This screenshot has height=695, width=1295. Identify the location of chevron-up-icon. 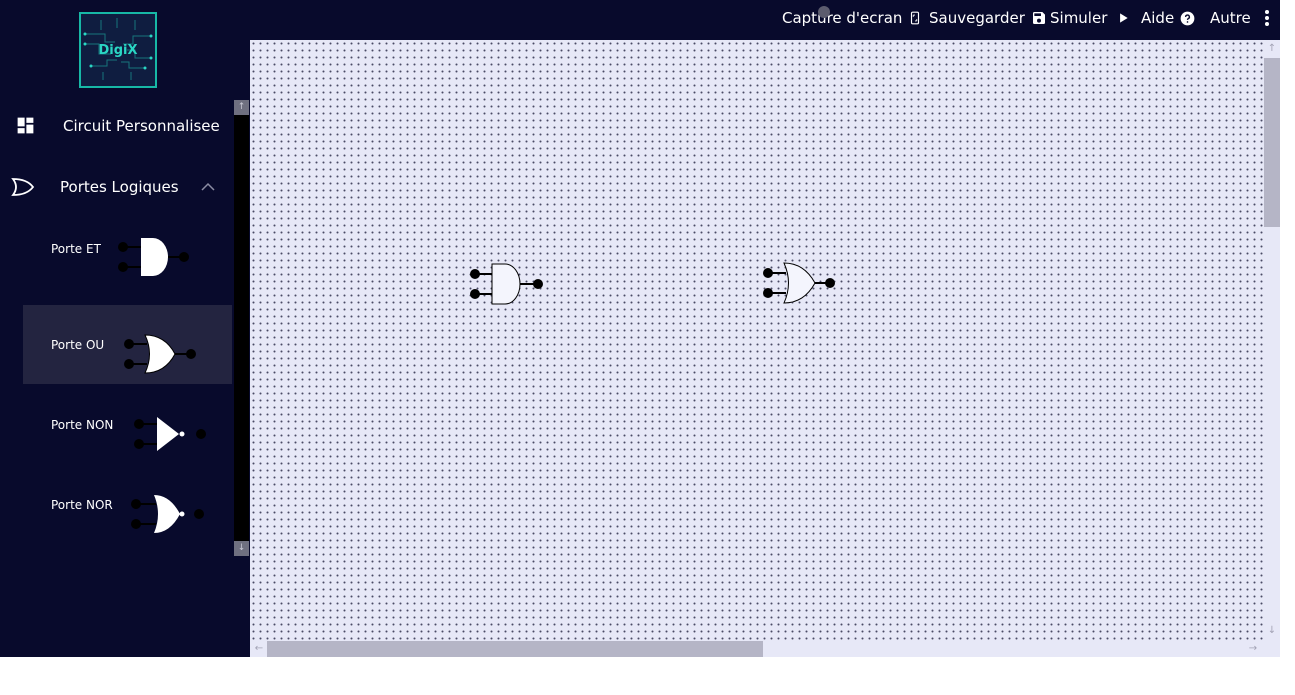
(208, 187).